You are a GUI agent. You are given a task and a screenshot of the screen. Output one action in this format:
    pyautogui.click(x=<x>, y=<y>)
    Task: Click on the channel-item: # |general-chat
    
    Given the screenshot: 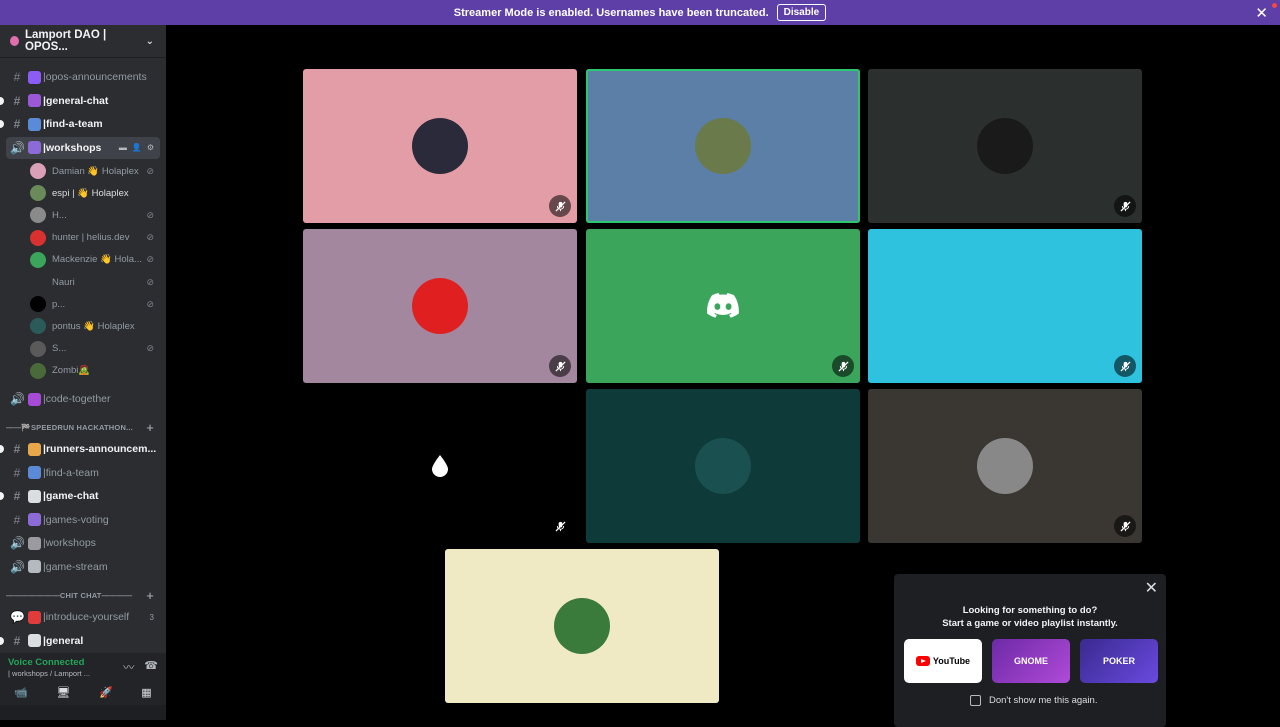 What is the action you would take?
    pyautogui.click(x=83, y=101)
    